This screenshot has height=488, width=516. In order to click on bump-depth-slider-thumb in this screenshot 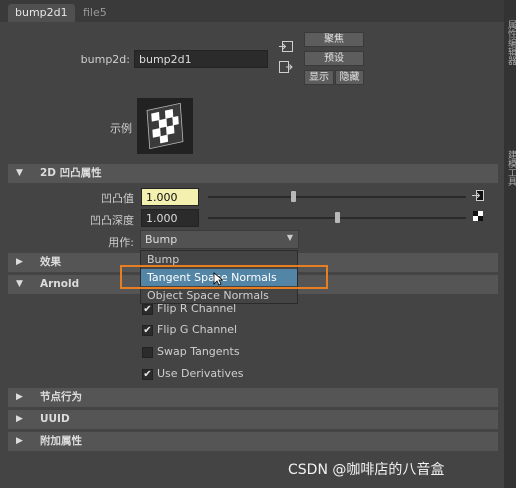, I will do `click(337, 217)`.